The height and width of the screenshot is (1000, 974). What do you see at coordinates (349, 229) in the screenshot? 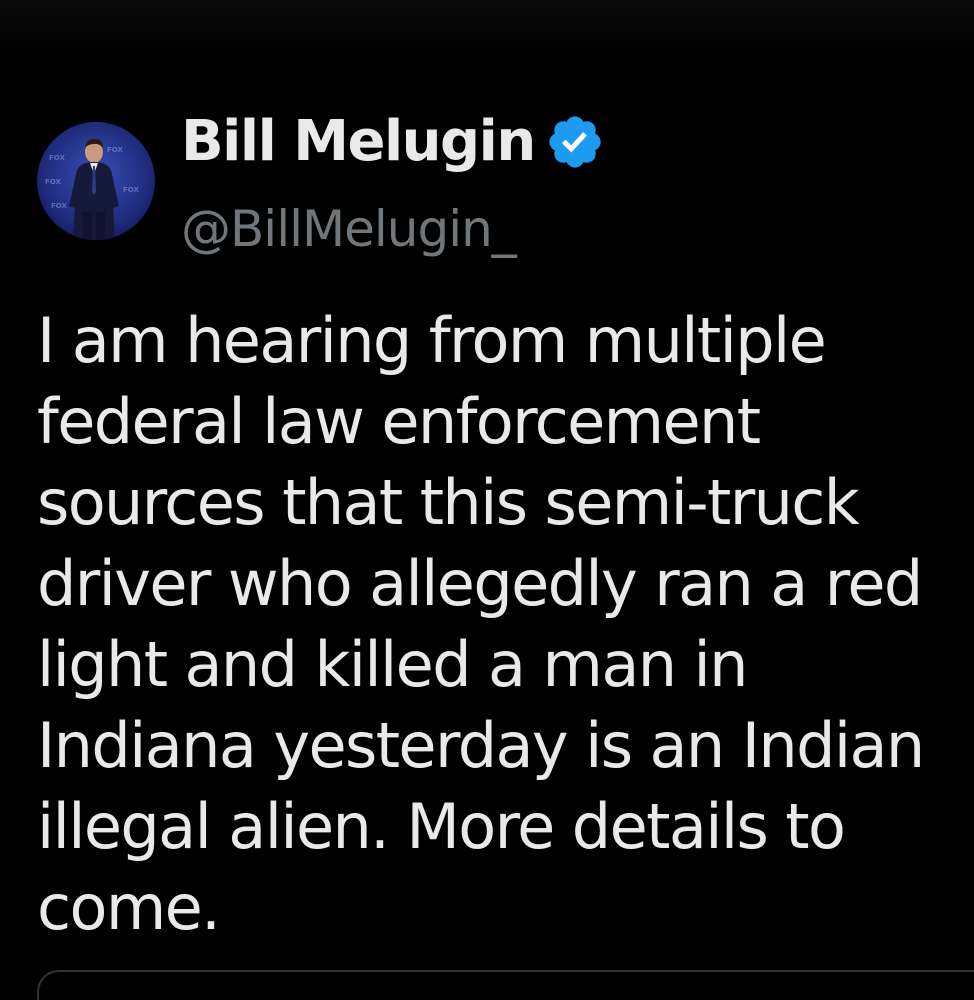
I see `author-handle: @BillMelugin_` at bounding box center [349, 229].